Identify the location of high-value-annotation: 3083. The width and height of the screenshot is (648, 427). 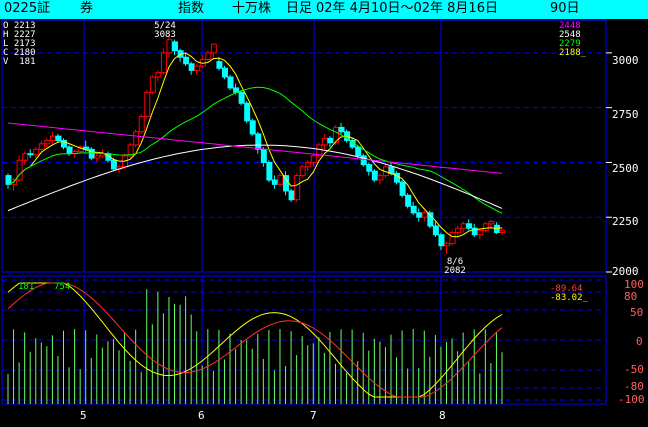
(165, 35).